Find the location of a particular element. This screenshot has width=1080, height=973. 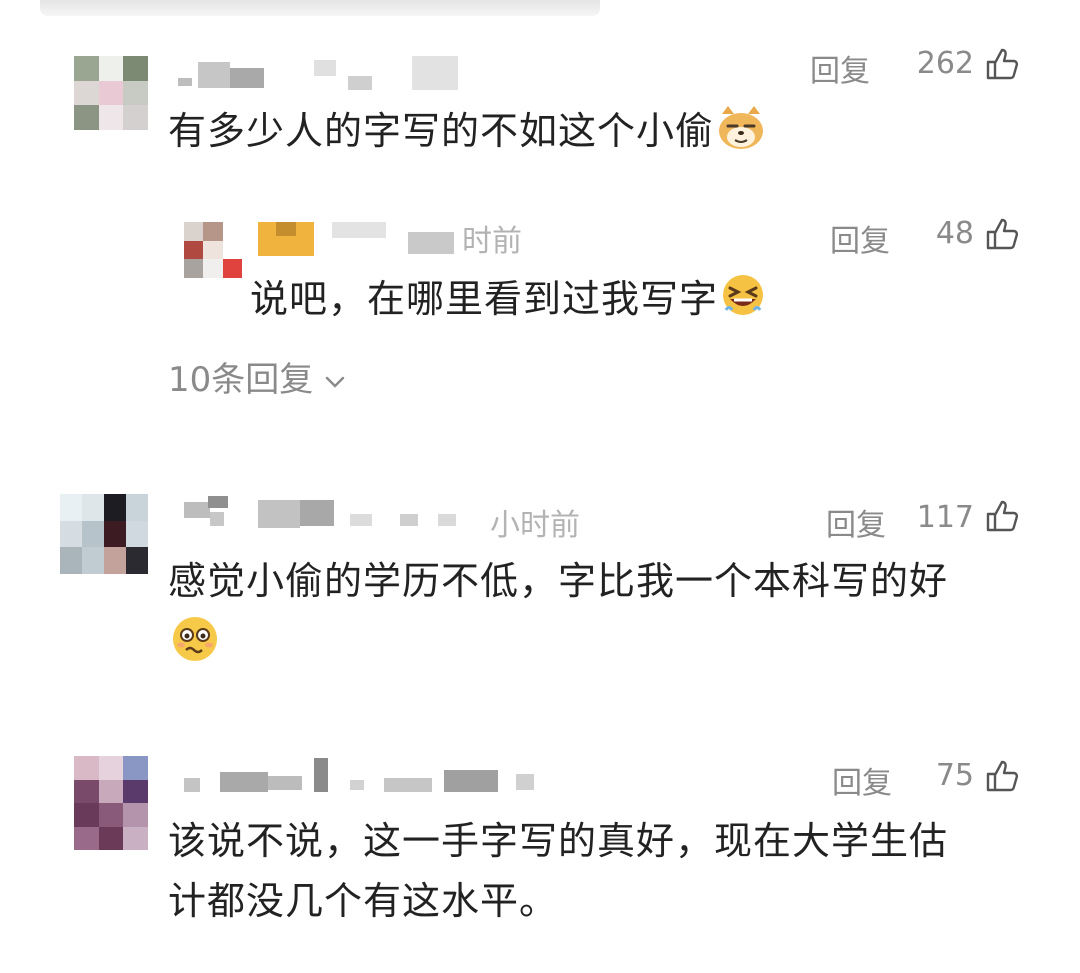

comment-text-line: 计都没几个有这水平。 is located at coordinates (363, 901).